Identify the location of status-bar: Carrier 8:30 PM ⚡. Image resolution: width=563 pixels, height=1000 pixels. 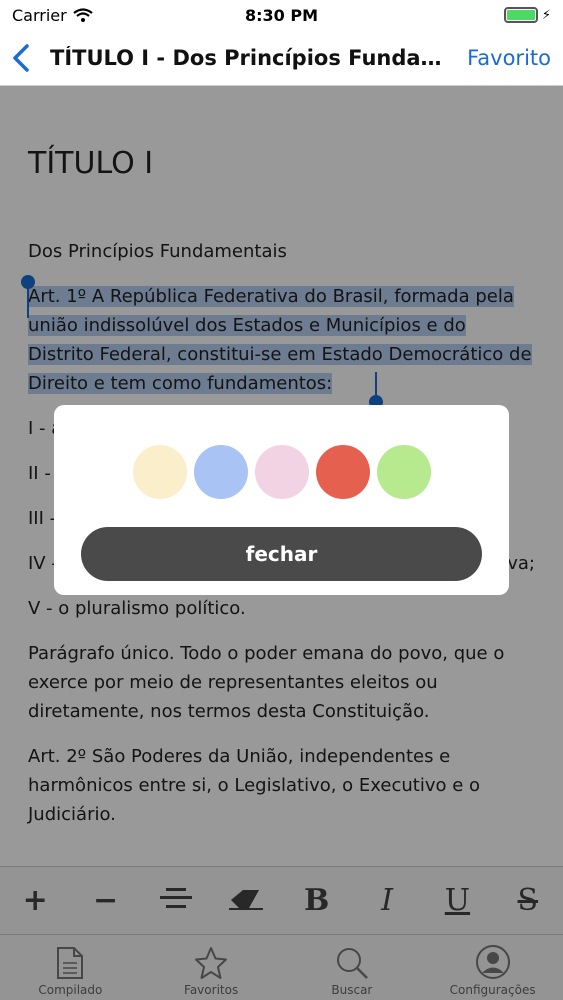
(281, 15).